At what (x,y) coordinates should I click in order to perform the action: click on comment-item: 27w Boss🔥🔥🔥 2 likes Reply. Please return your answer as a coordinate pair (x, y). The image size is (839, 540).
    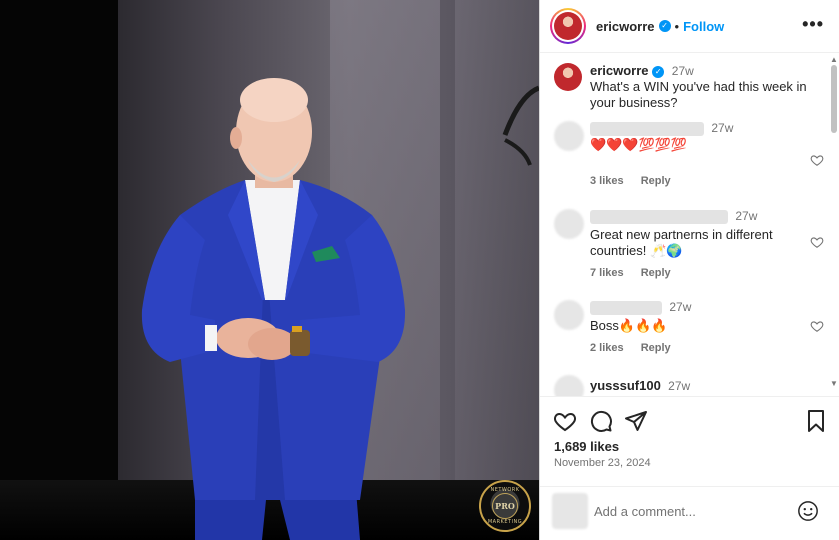
    Looking at the image, I should click on (689, 335).